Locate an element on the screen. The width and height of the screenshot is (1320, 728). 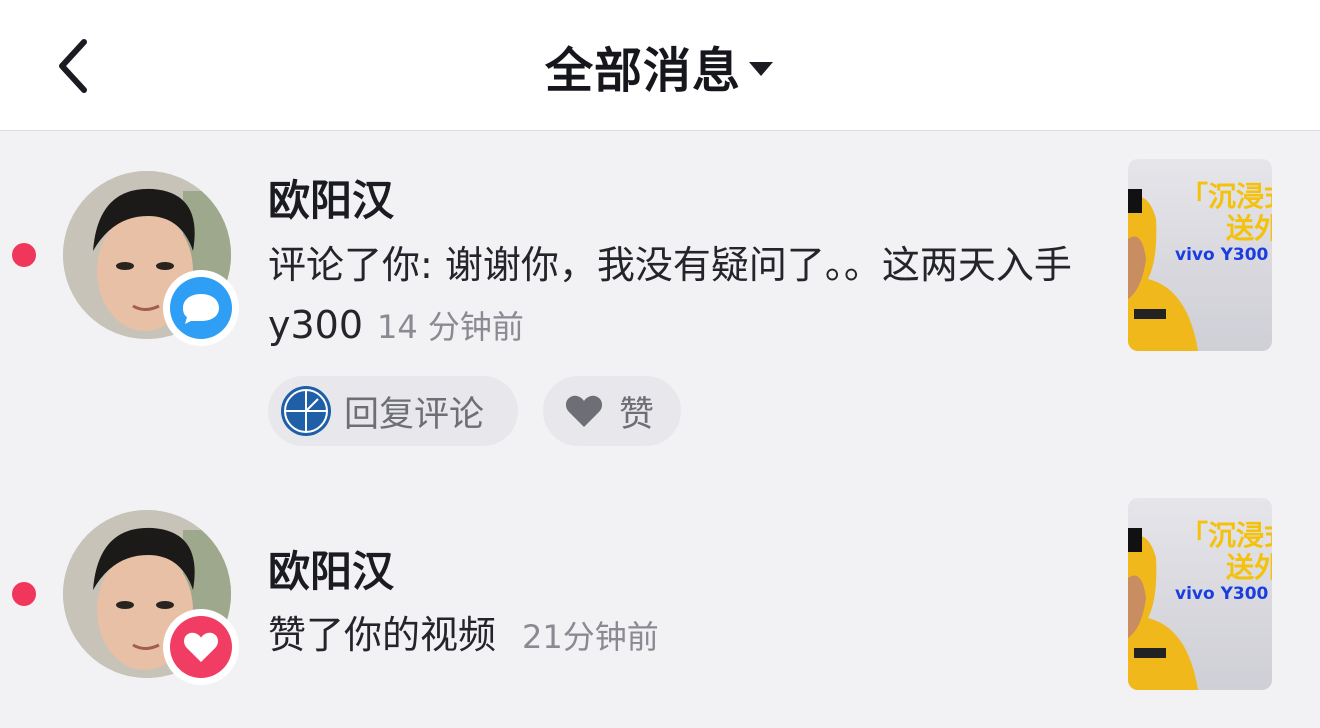
notification-message: 赞了你的视频 21分钟前 is located at coordinates (678, 636).